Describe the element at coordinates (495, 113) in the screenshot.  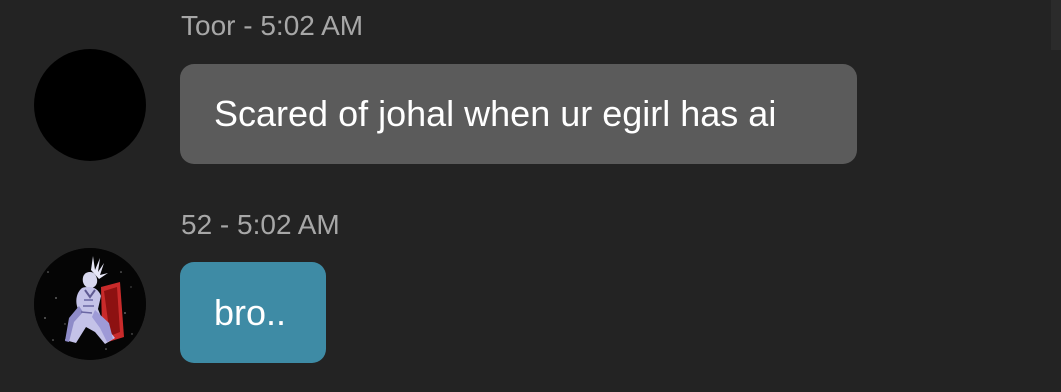
I see `message-text: Scared of johal when ur egirl has ai` at that location.